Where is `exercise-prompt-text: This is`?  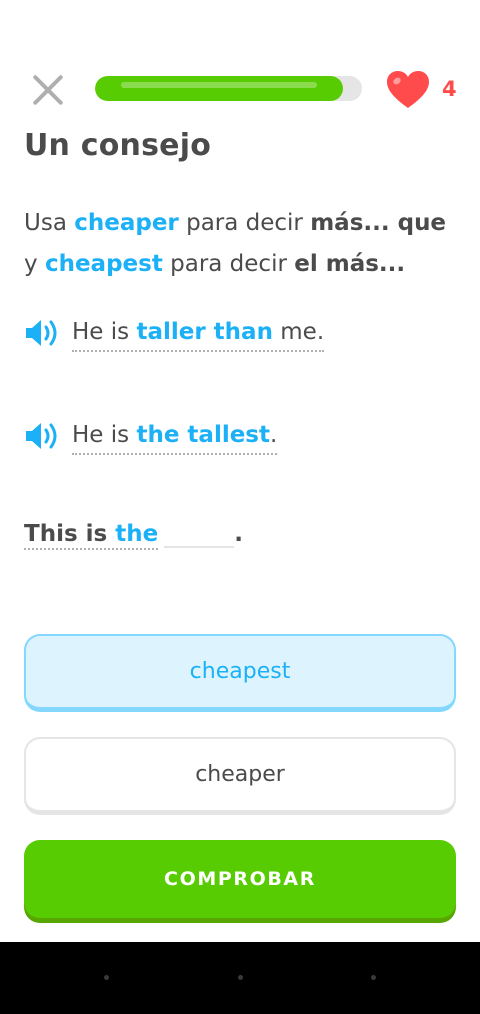
exercise-prompt-text: This is is located at coordinates (70, 534).